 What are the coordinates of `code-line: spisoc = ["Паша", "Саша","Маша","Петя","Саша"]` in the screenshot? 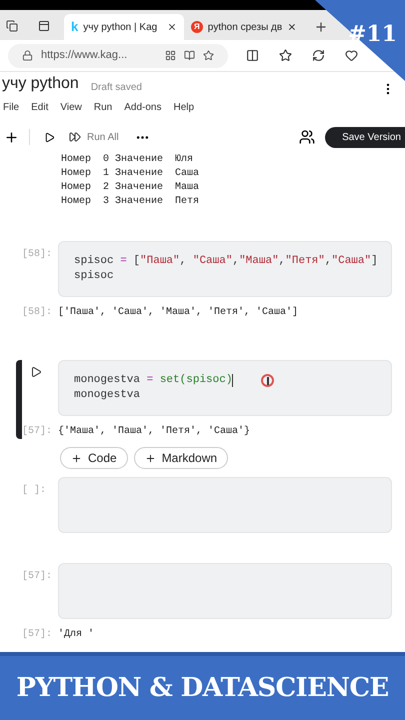 It's located at (226, 261).